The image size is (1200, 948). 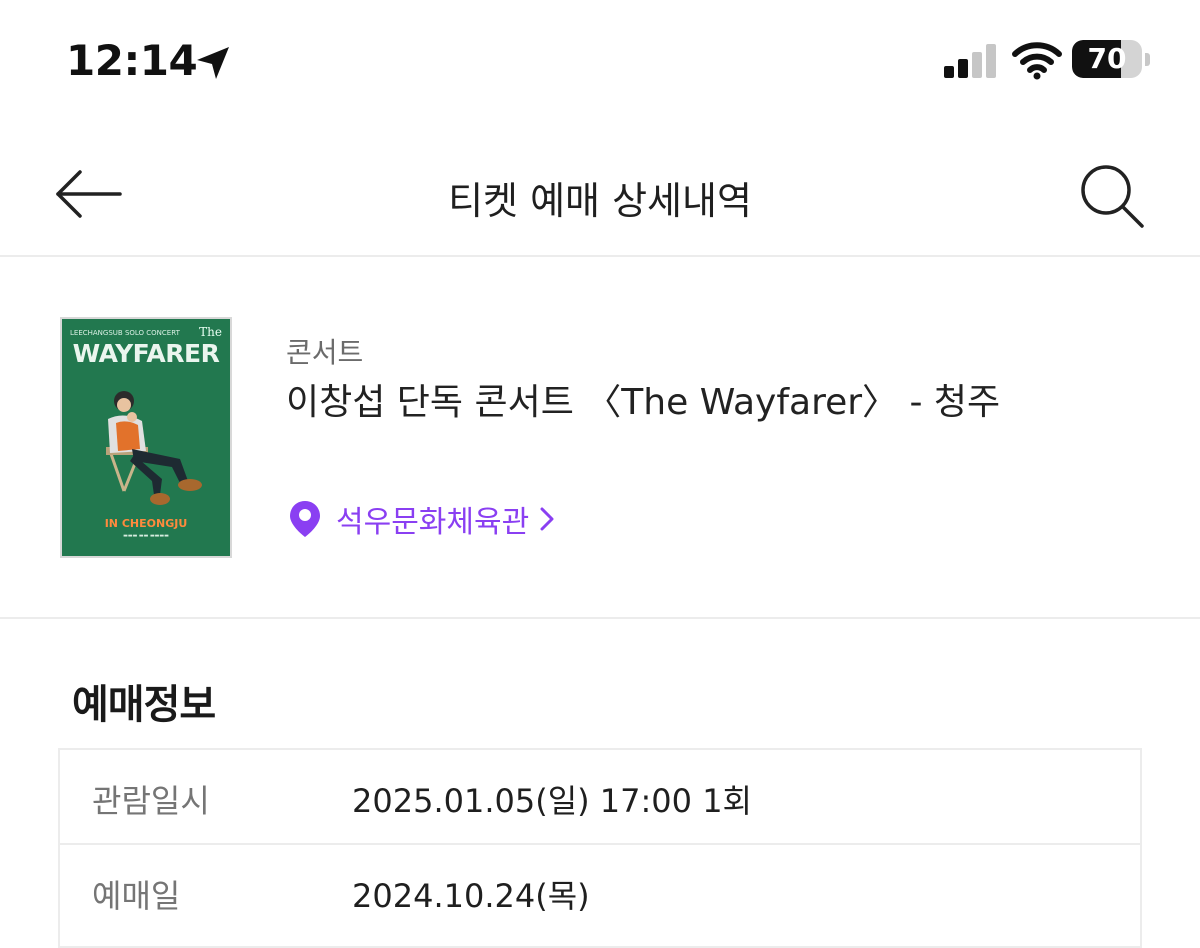 What do you see at coordinates (1112, 196) in the screenshot?
I see `search-icon` at bounding box center [1112, 196].